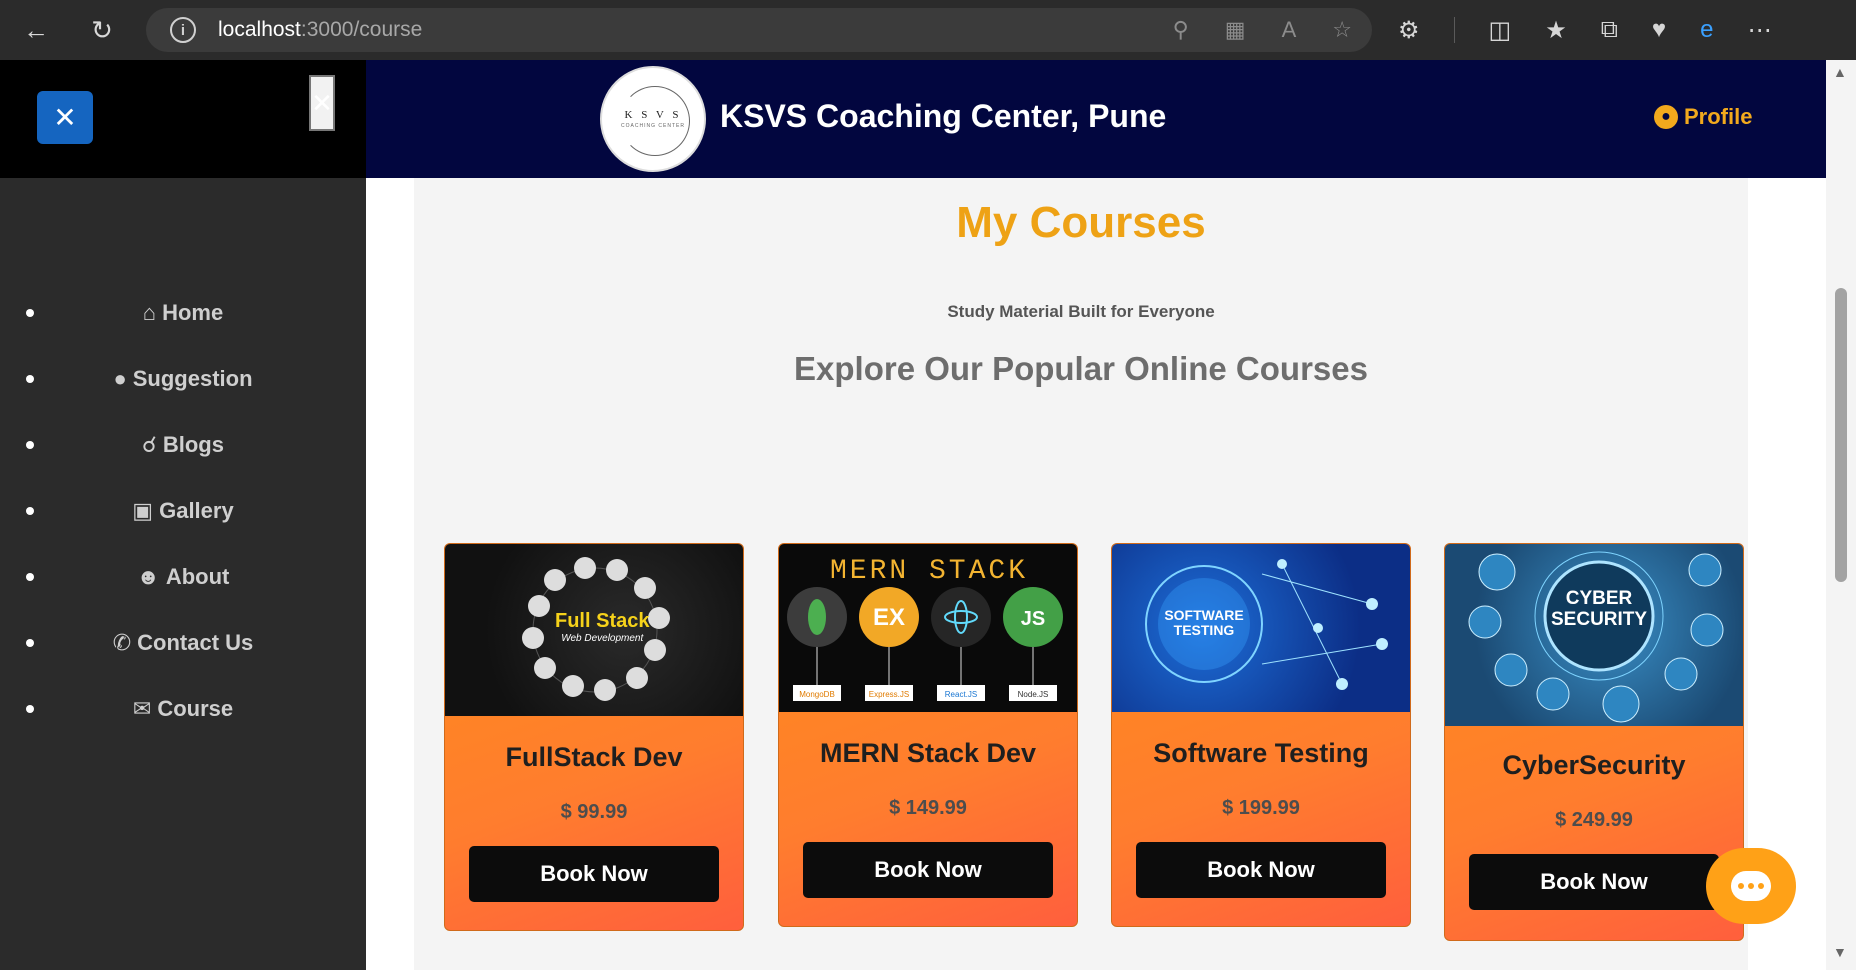 The height and width of the screenshot is (970, 1856). I want to click on site-info-icon: i, so click(183, 30).